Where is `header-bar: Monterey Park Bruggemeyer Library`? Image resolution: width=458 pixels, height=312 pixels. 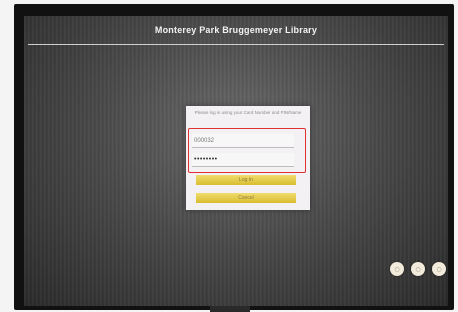
header-bar: Monterey Park Bruggemeyer Library is located at coordinates (236, 30).